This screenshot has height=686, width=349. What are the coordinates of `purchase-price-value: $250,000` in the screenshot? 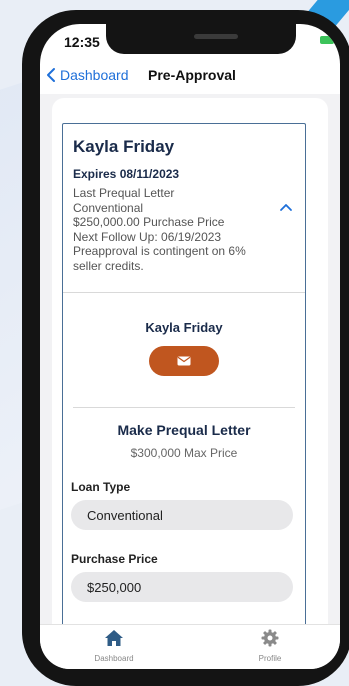 It's located at (114, 587).